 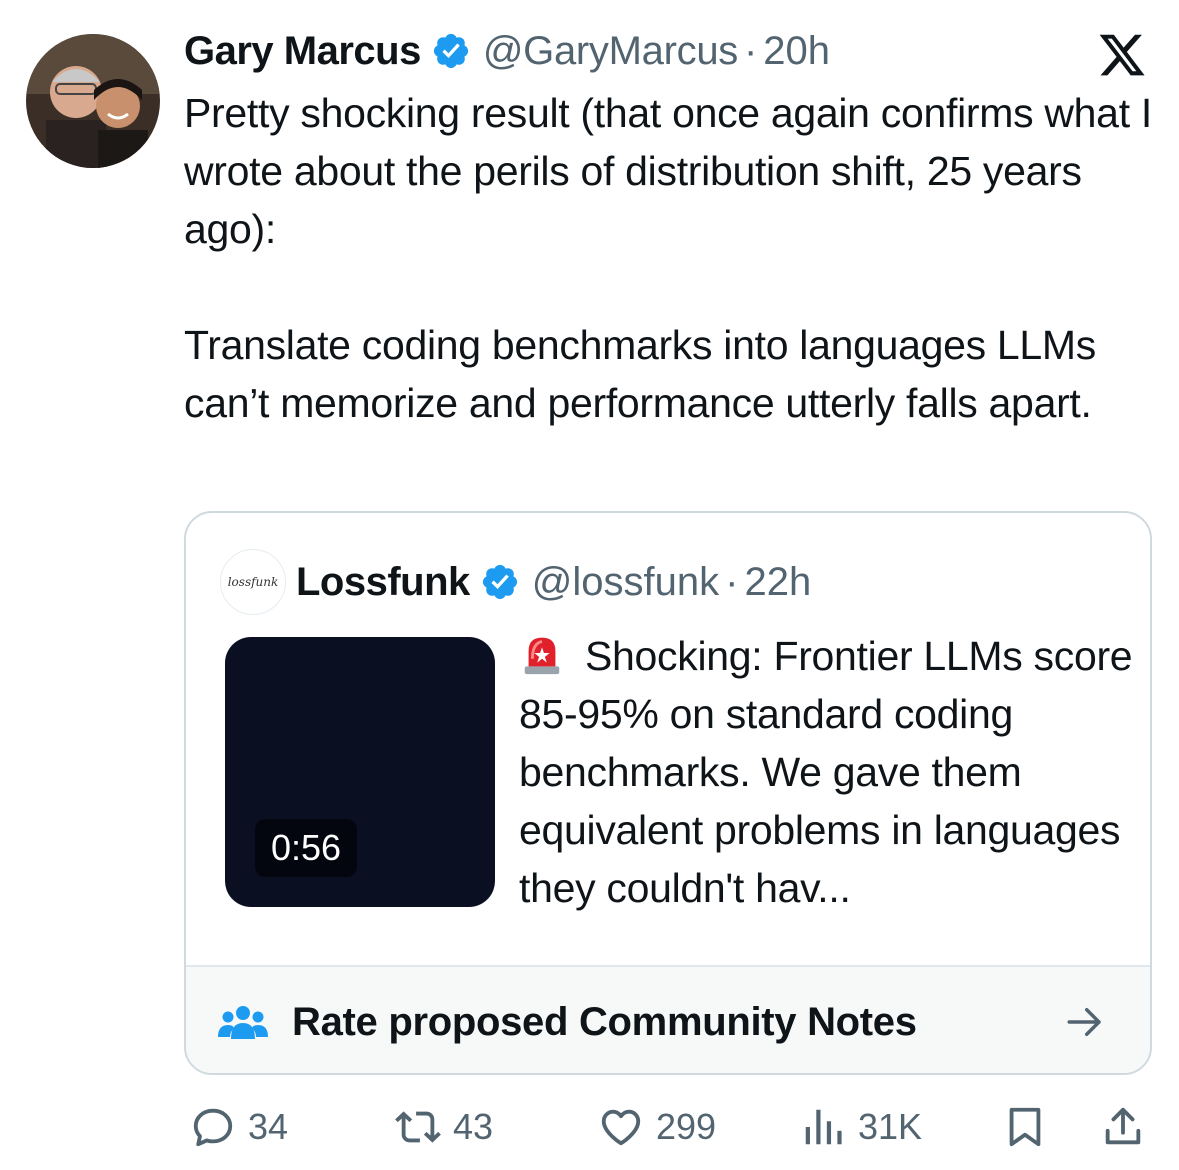 I want to click on tweet-header: Gary Marcus @GaryMarcus · 20h, so click(x=507, y=51).